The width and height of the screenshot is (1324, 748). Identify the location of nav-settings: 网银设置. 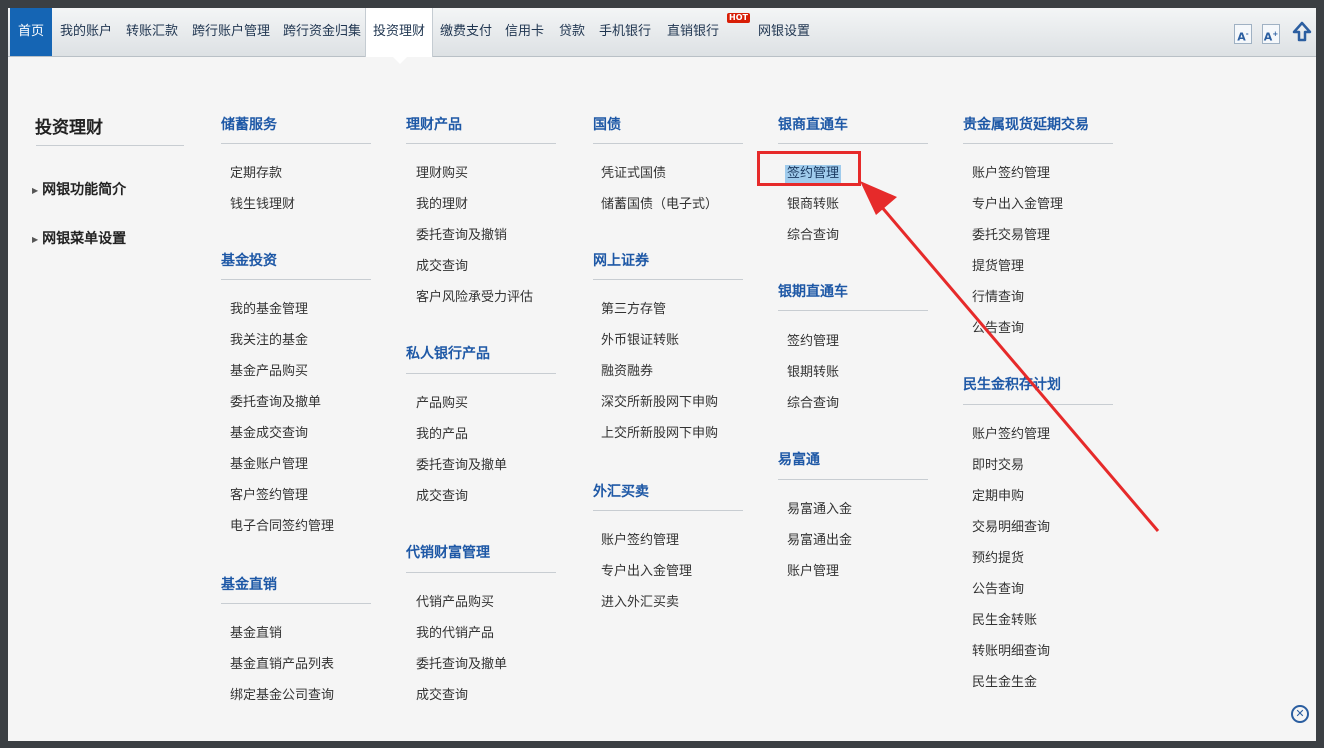
(784, 32).